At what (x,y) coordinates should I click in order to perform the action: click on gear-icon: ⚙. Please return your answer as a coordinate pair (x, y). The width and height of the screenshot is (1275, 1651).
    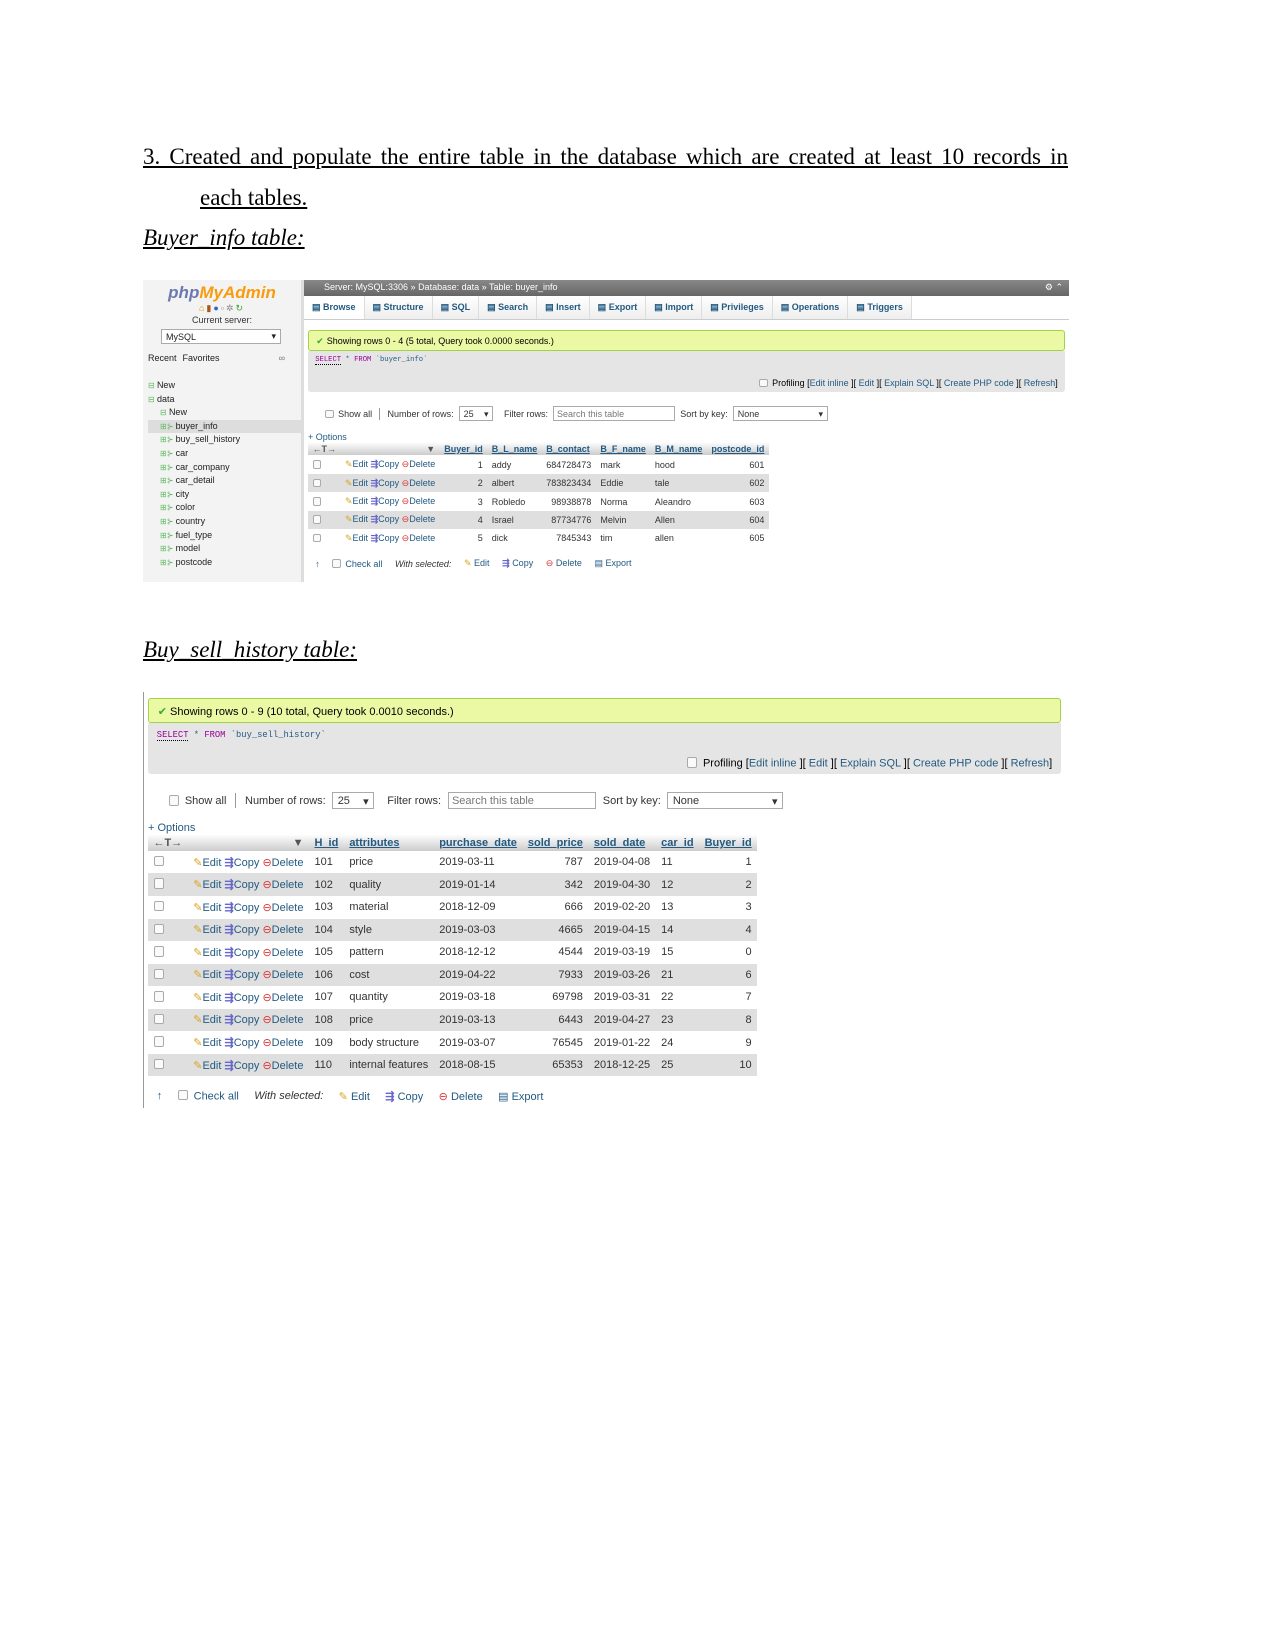
    Looking at the image, I should click on (1049, 287).